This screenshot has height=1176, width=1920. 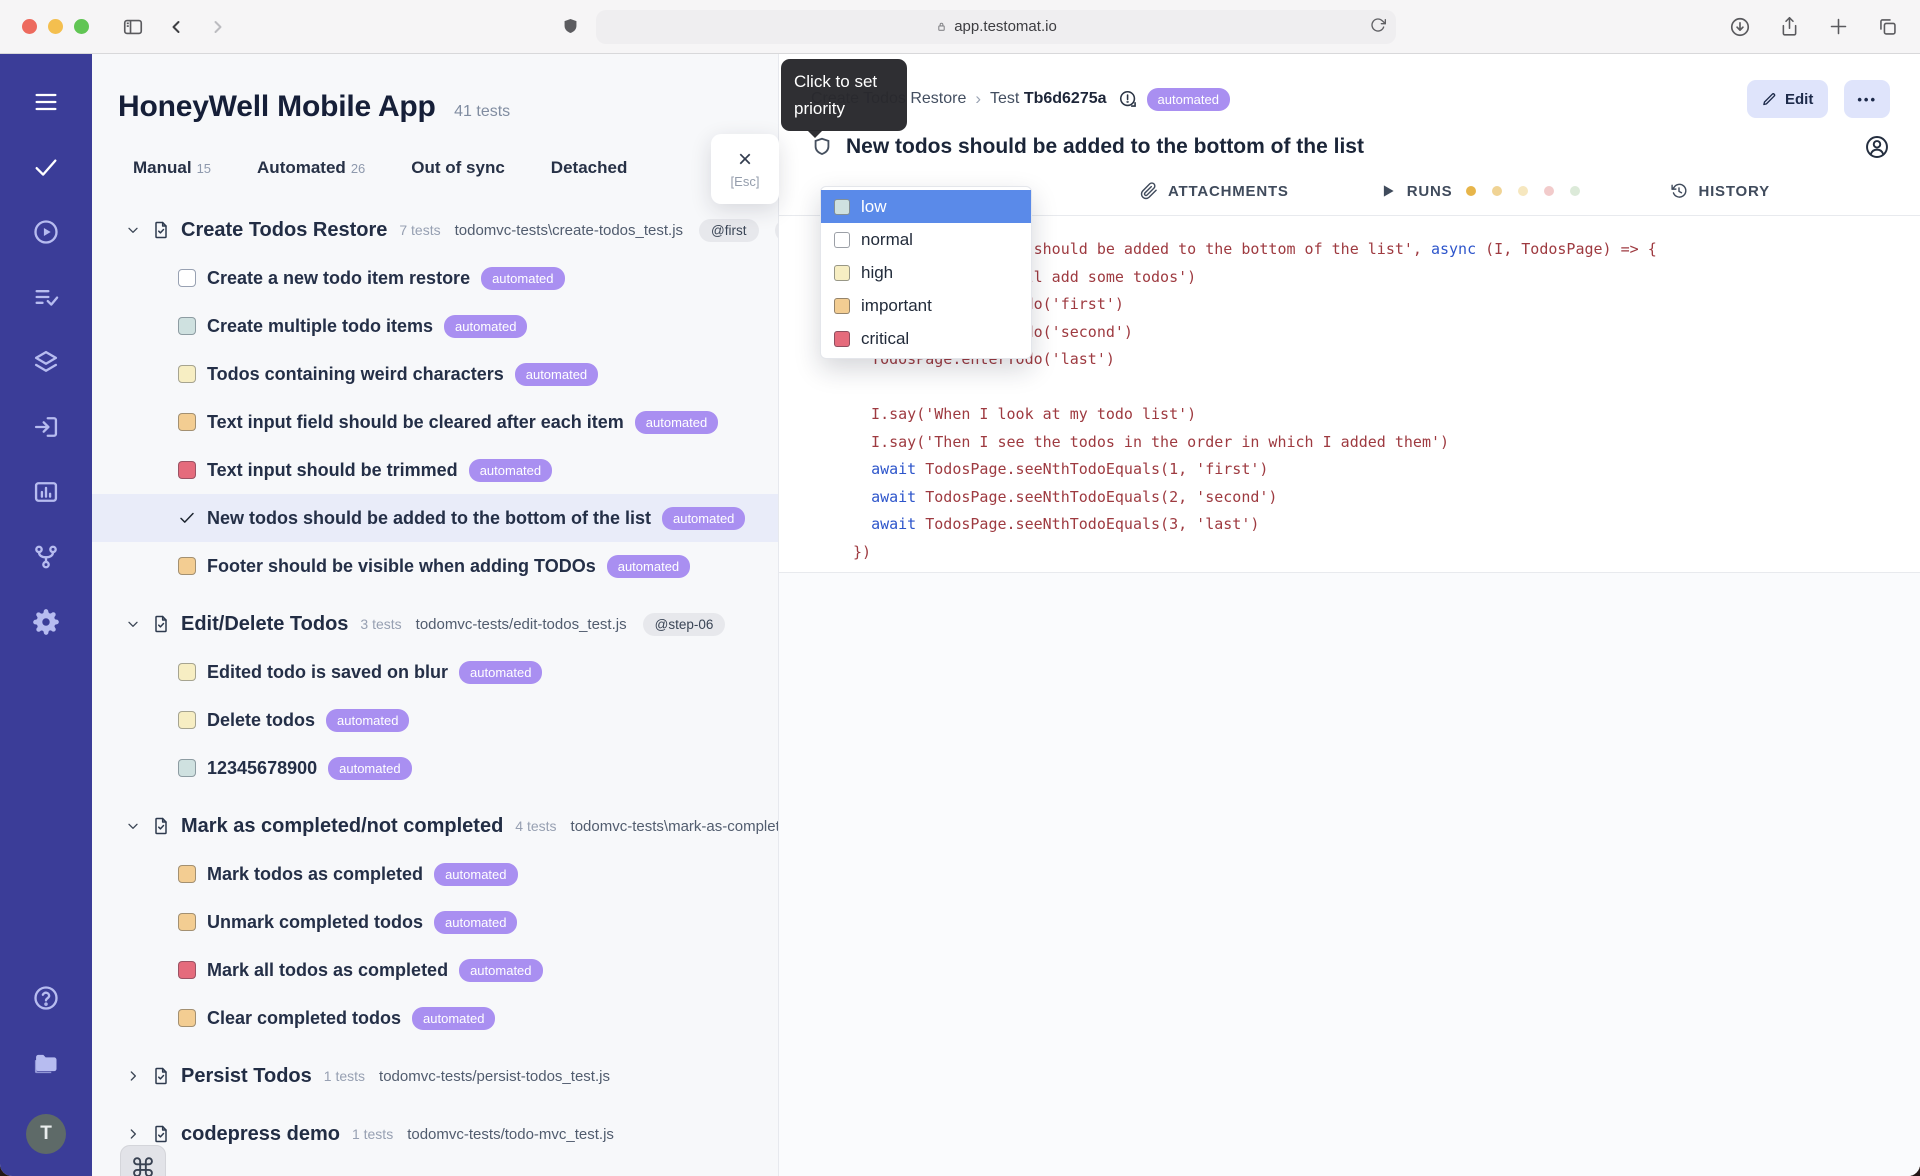 I want to click on test-title: Delete todos, so click(x=261, y=720).